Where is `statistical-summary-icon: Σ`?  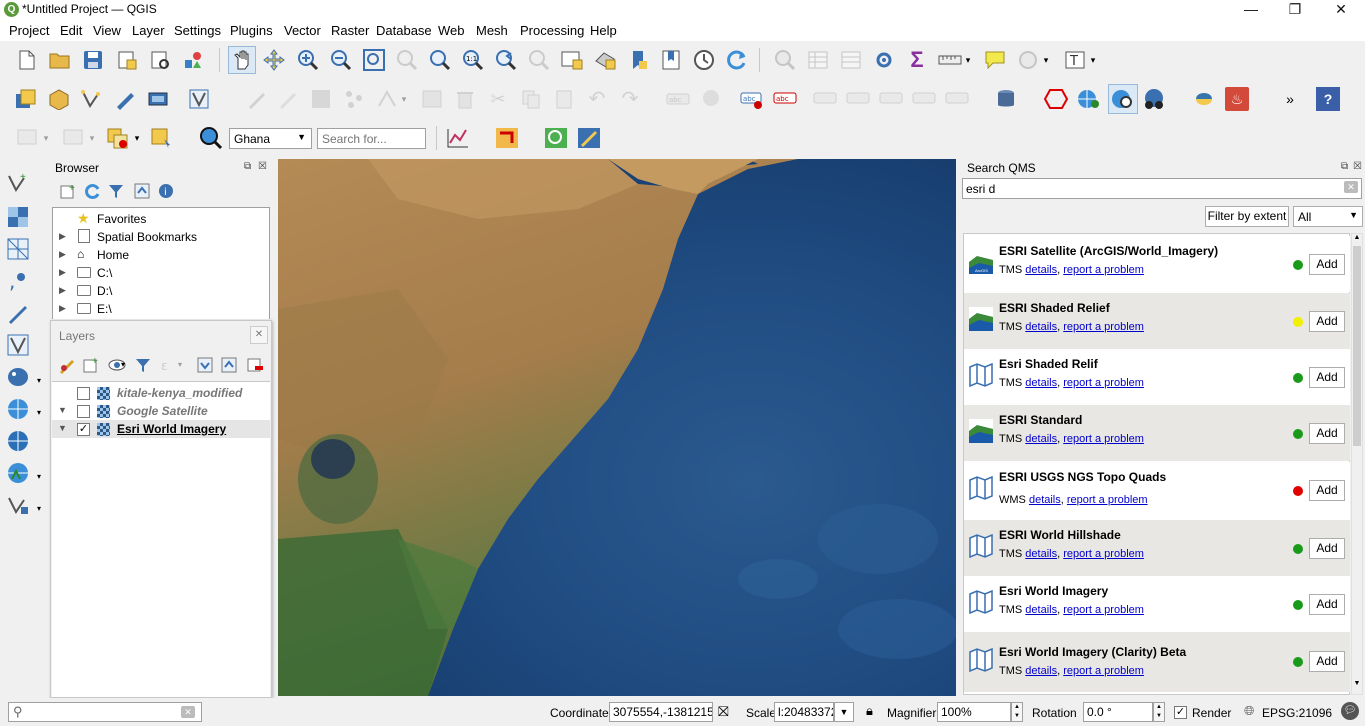 statistical-summary-icon: Σ is located at coordinates (917, 60).